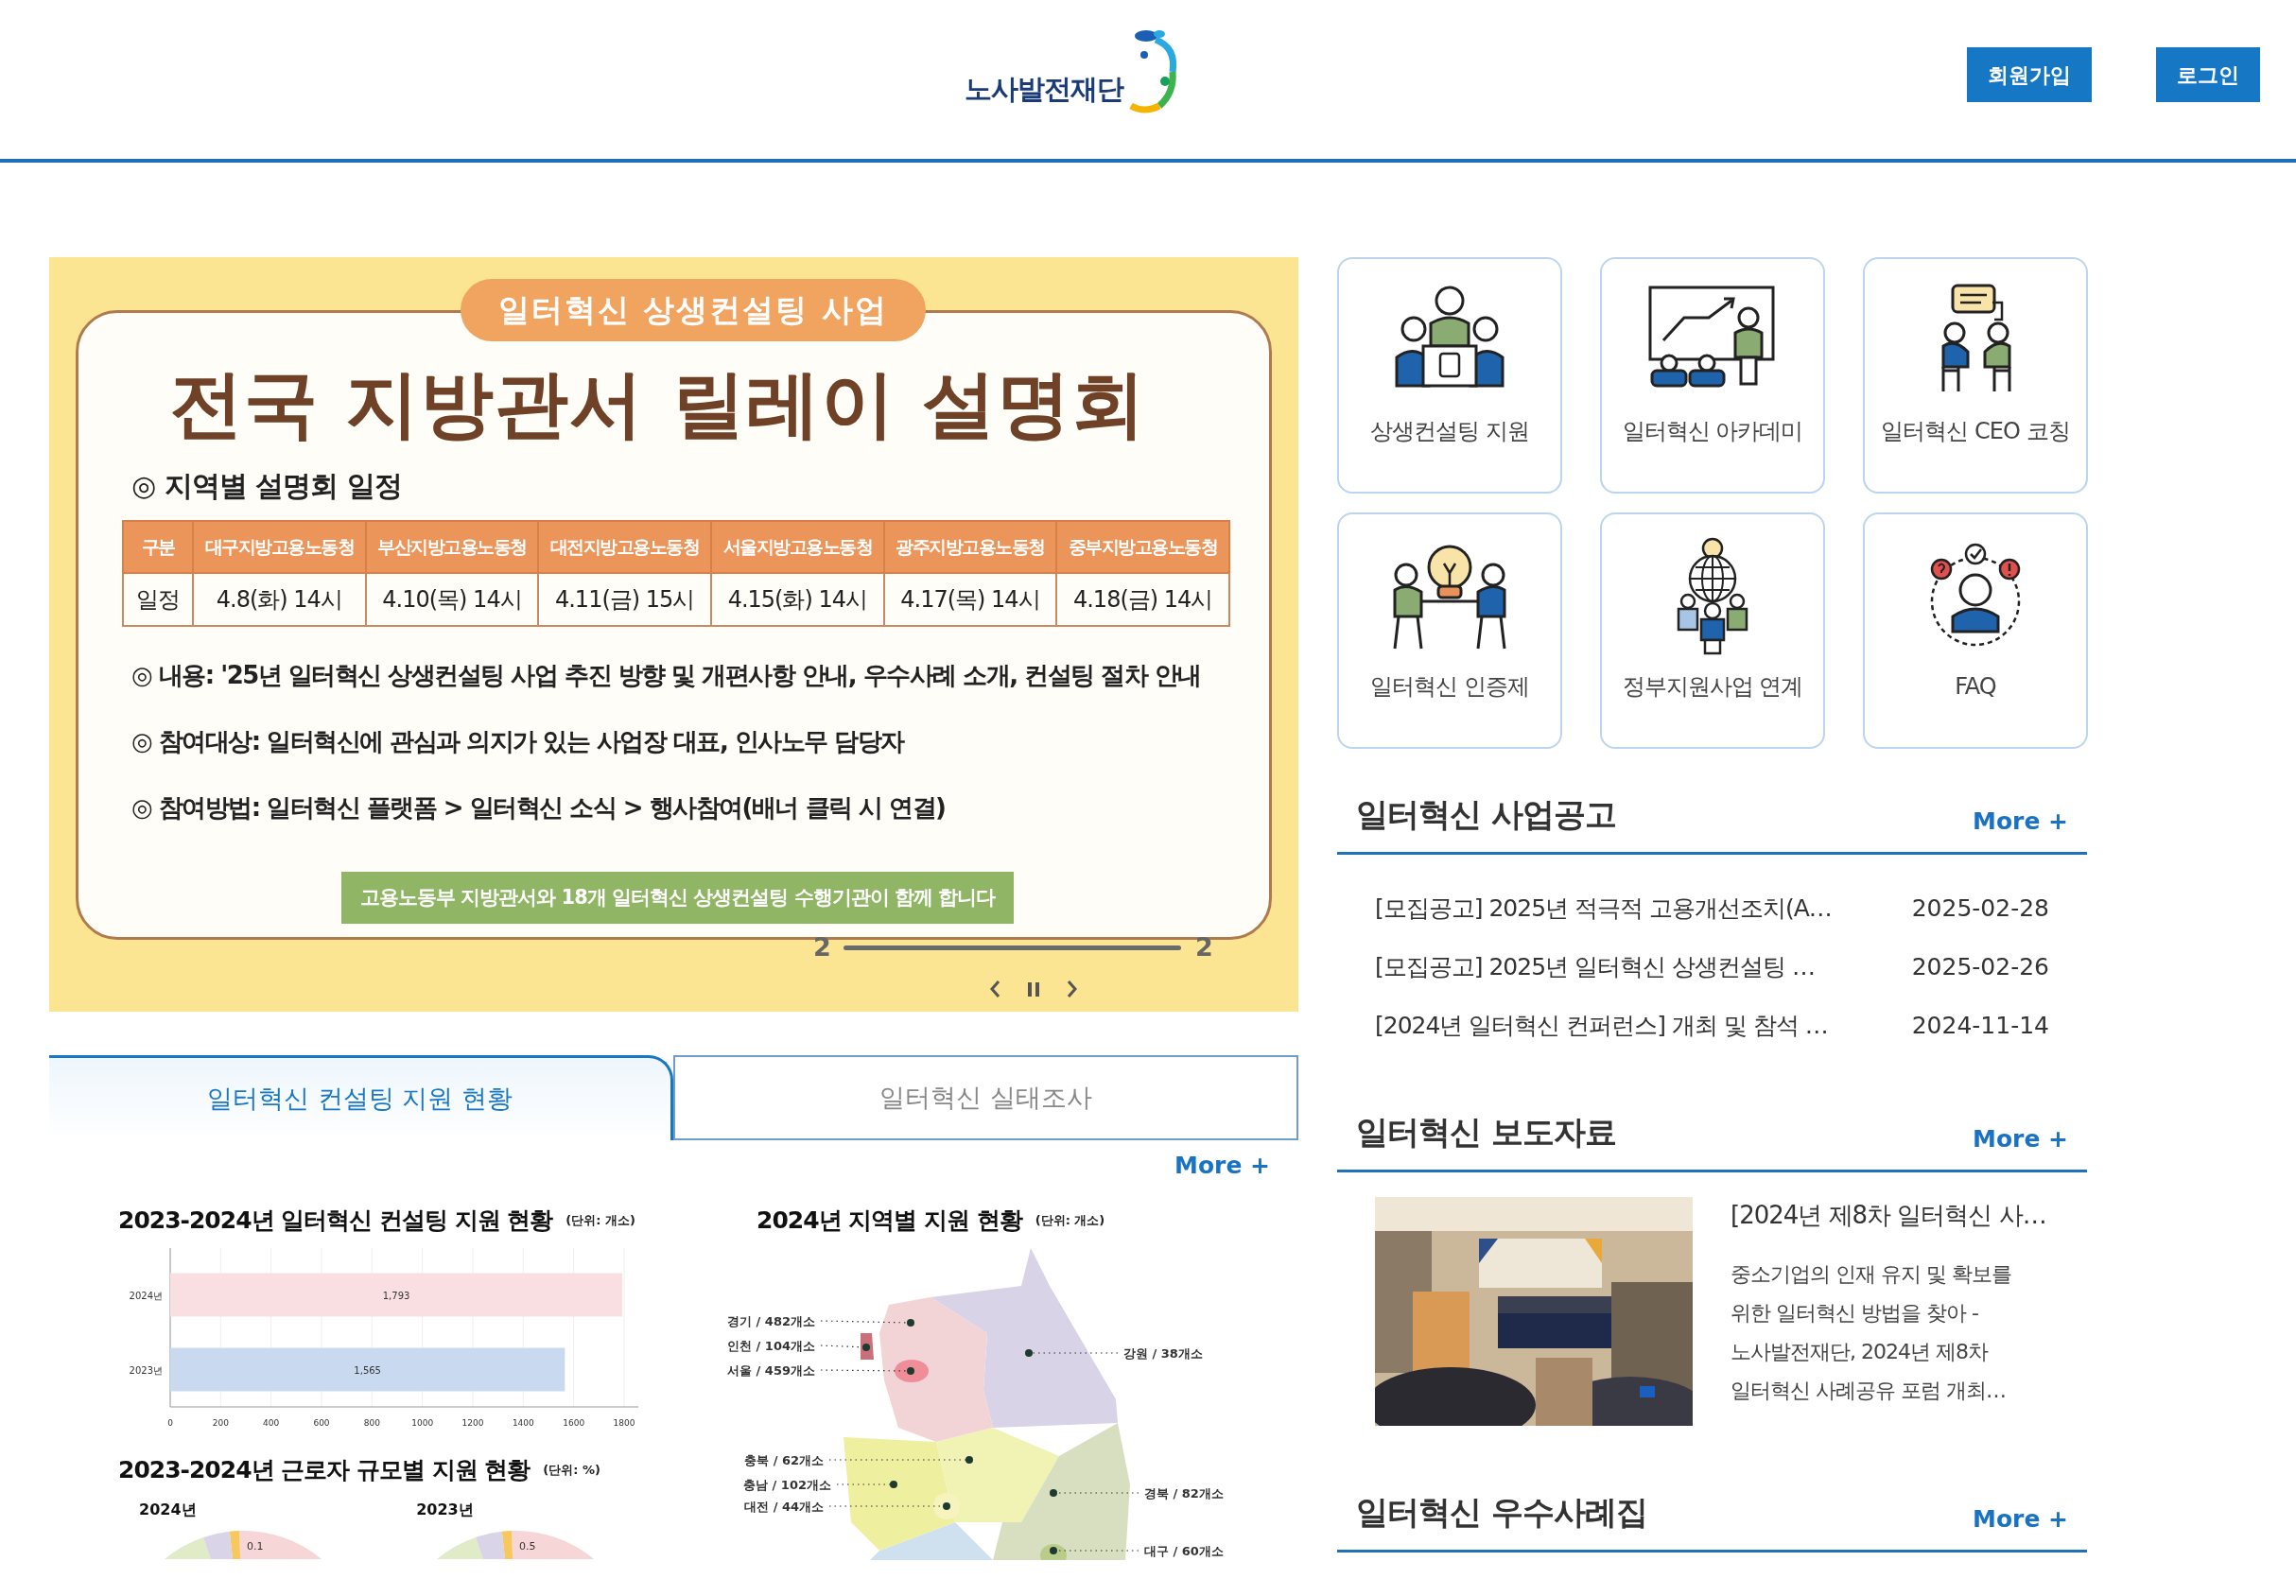  What do you see at coordinates (221, 1422) in the screenshot?
I see `axis-label: 200` at bounding box center [221, 1422].